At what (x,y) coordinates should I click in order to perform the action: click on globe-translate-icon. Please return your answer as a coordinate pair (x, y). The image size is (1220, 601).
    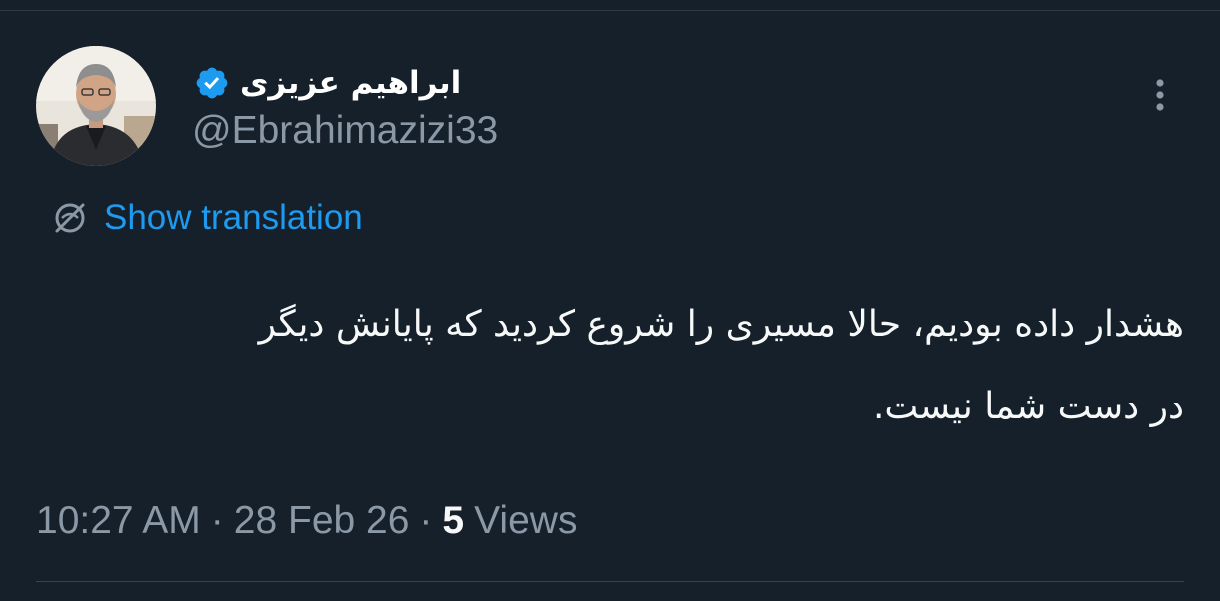
    Looking at the image, I should click on (70, 218).